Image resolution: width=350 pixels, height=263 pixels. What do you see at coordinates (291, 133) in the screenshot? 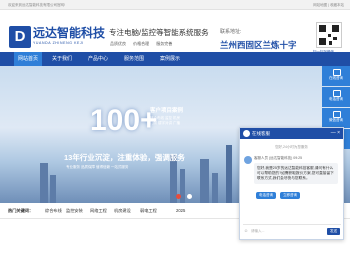
I see `chat-header: 在线客服 — ×` at bounding box center [291, 133].